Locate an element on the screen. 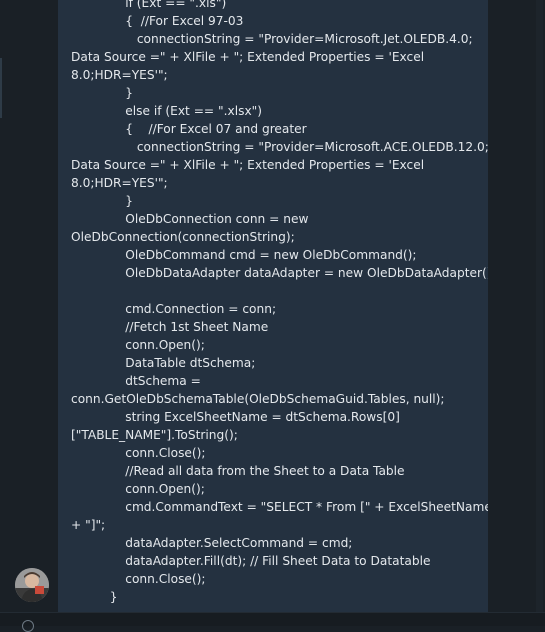 The height and width of the screenshot is (632, 545). code-line: string ExcelSheetName = dtSchema.Rows[0] is located at coordinates (235, 417).